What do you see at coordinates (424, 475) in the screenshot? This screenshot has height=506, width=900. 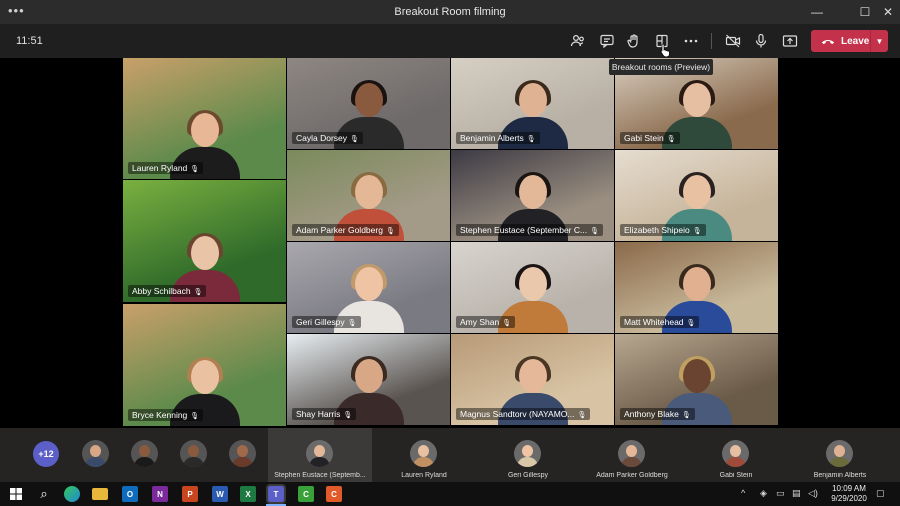 I see `strip-participant-name: Lauren Ryland` at bounding box center [424, 475].